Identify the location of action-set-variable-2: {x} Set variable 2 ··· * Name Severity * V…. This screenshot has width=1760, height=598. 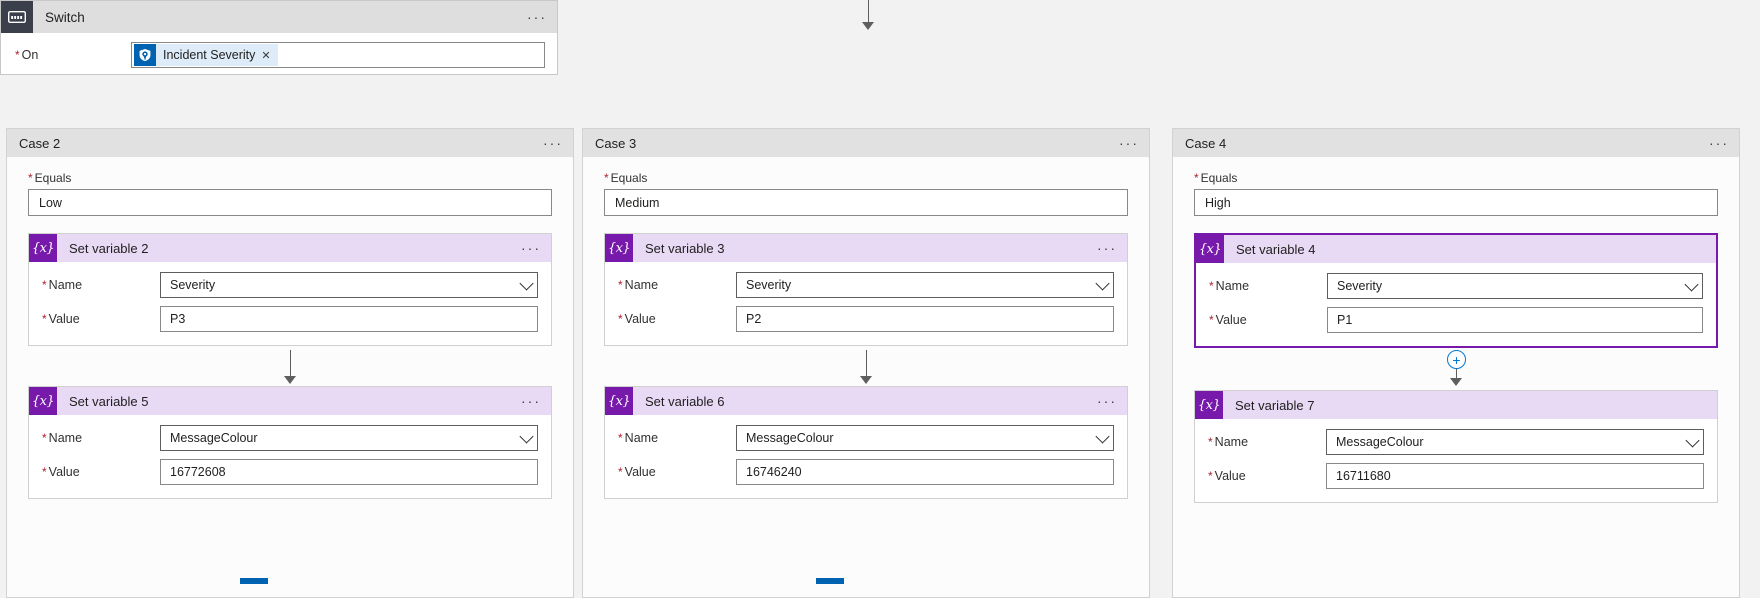
(290, 289).